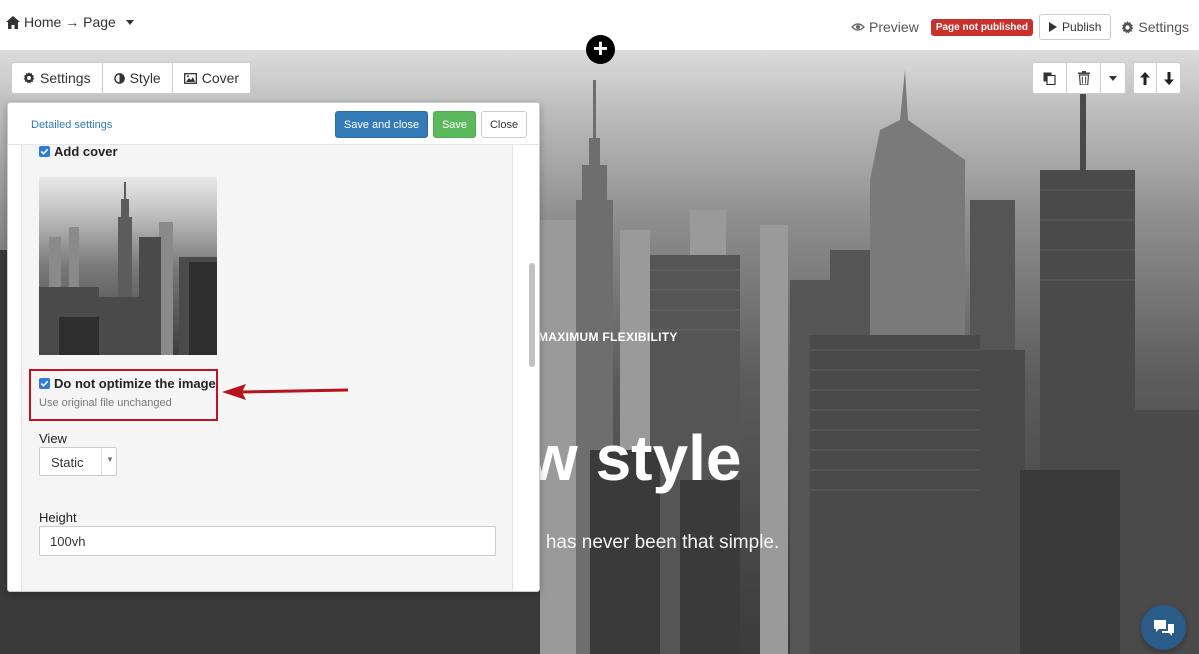  I want to click on more-actions-dropdown, so click(1113, 78).